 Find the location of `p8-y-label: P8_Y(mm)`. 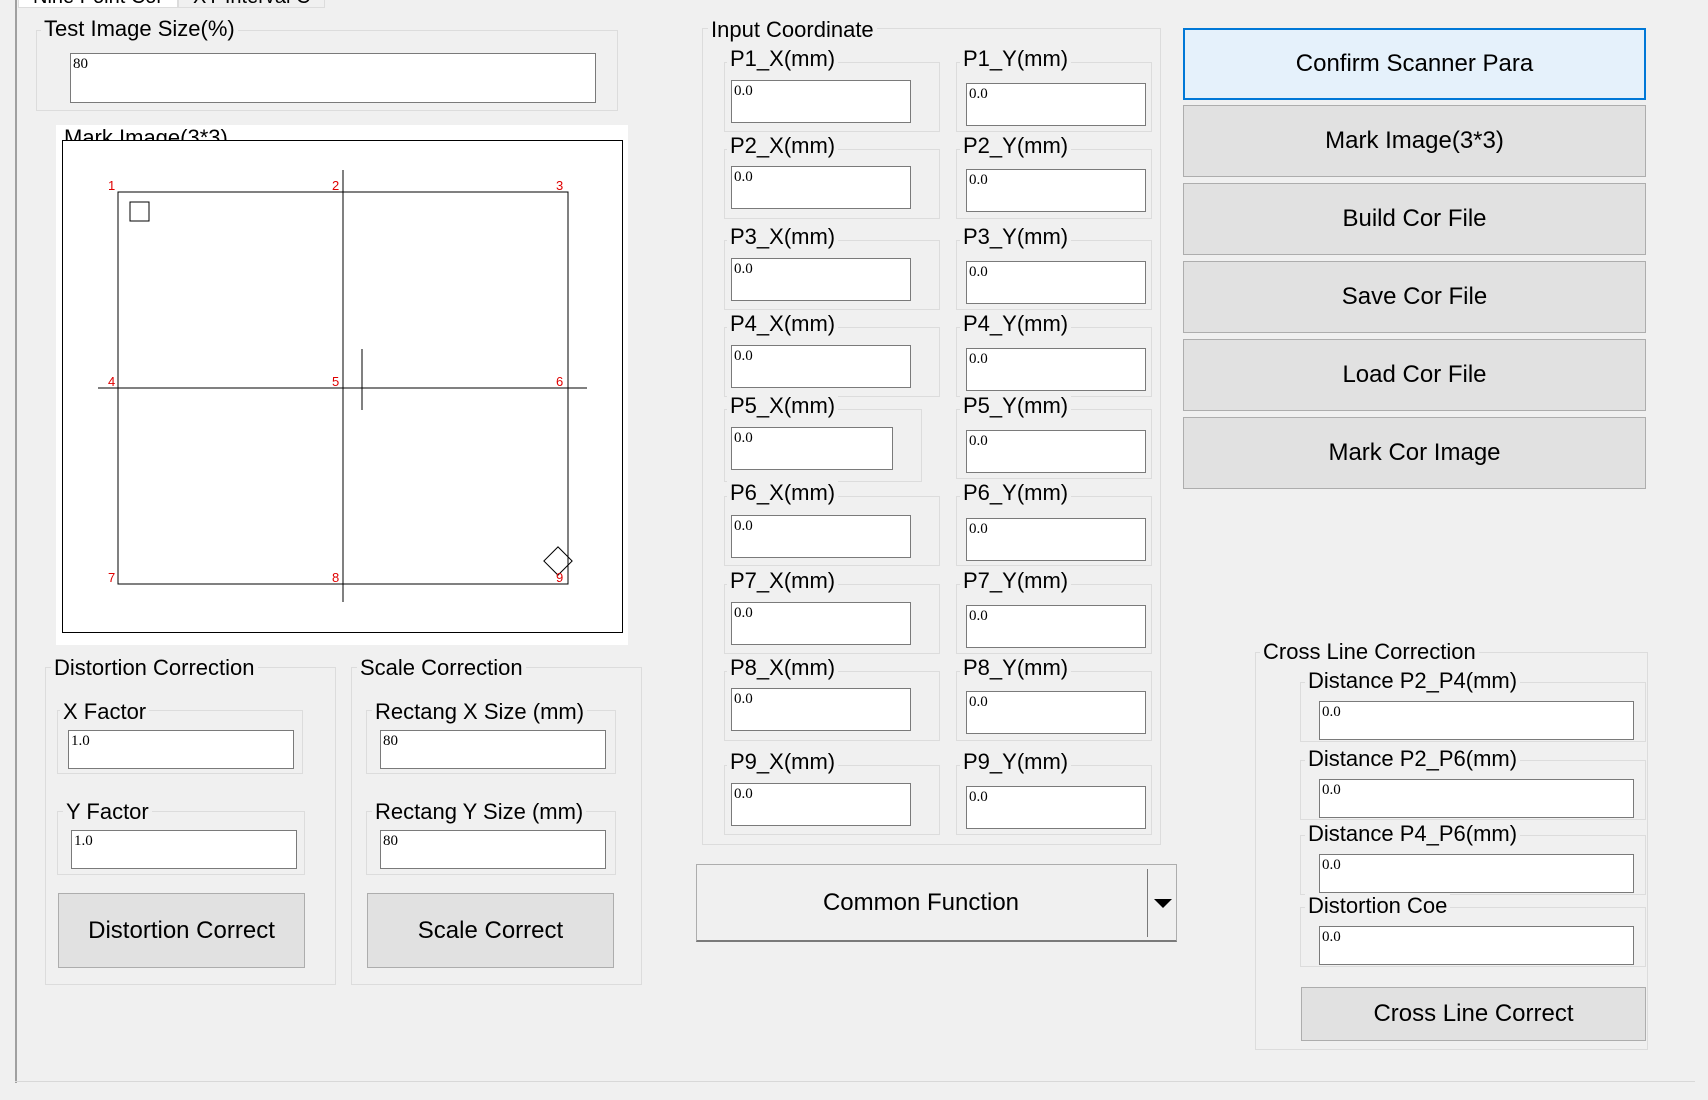

p8-y-label: P8_Y(mm) is located at coordinates (1016, 668).